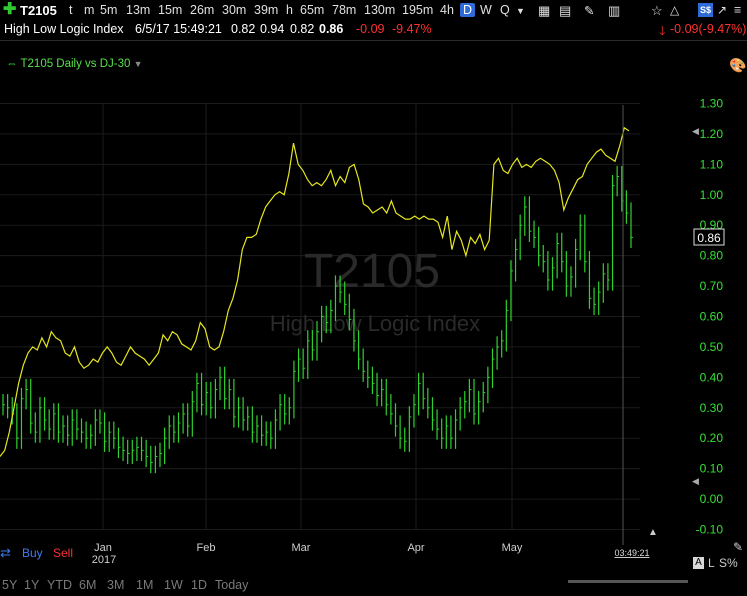  What do you see at coordinates (5, 553) in the screenshot?
I see `trade-icon: ⇄` at bounding box center [5, 553].